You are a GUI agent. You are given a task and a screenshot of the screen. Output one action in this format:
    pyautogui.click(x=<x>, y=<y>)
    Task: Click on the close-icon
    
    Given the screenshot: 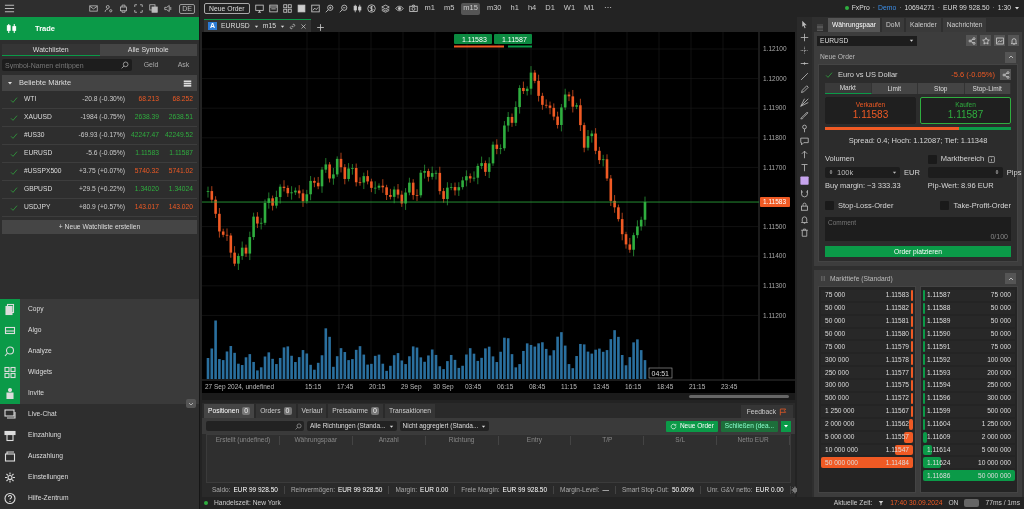 What is the action you would take?
    pyautogui.click(x=303, y=26)
    